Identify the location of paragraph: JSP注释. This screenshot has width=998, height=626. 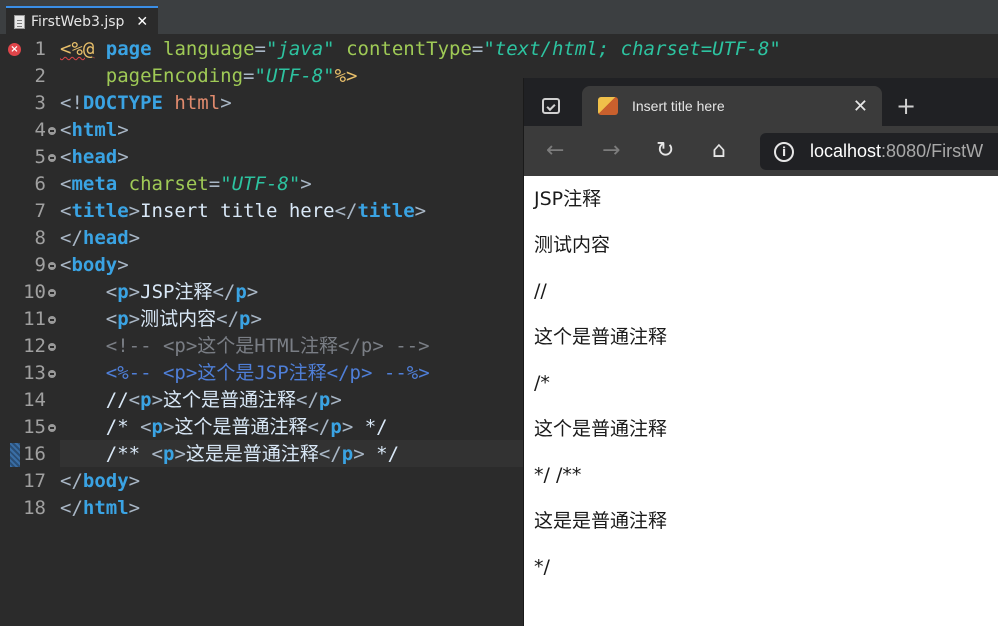
(568, 199).